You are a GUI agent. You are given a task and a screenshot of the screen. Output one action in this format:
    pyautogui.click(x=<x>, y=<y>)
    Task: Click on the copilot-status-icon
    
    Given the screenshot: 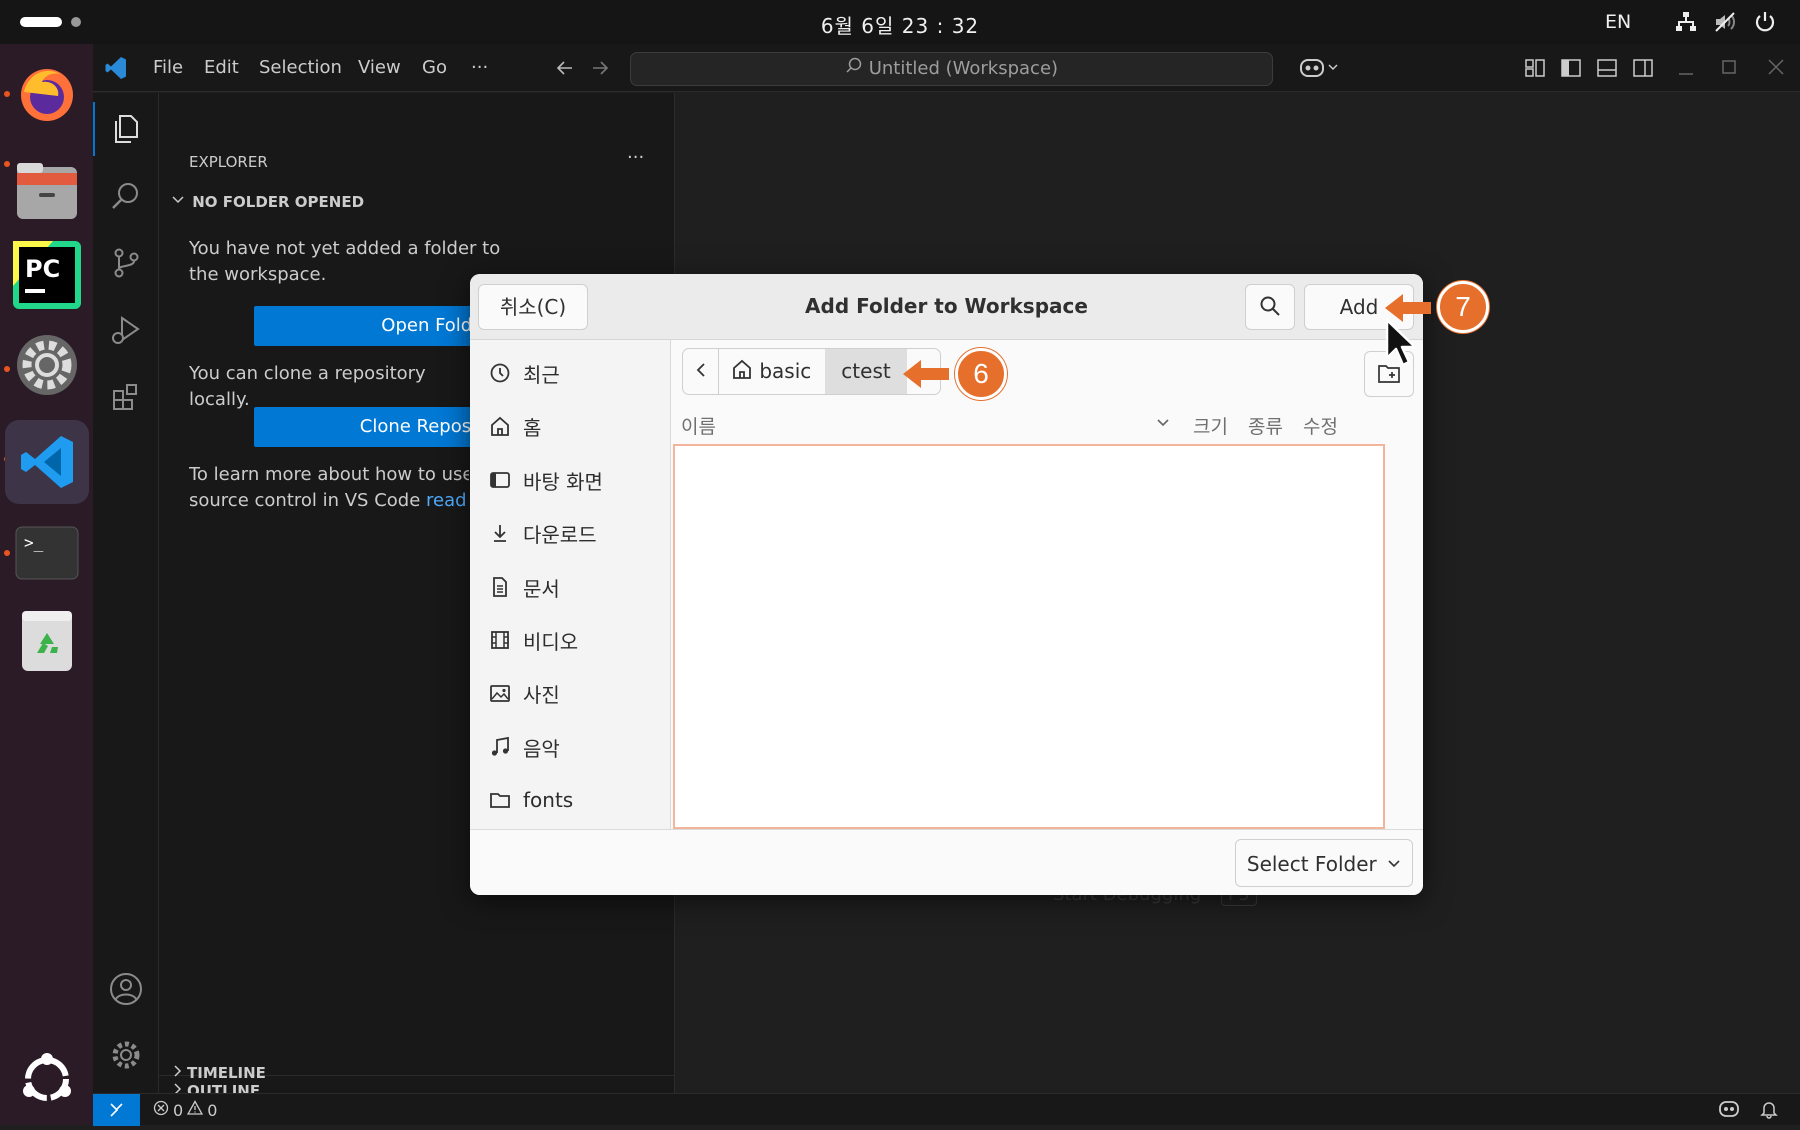 What is the action you would take?
    pyautogui.click(x=1729, y=1111)
    